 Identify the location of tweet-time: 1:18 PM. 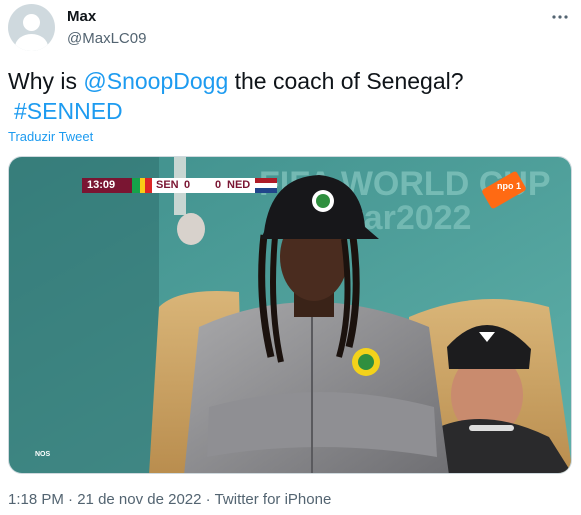
(36, 499).